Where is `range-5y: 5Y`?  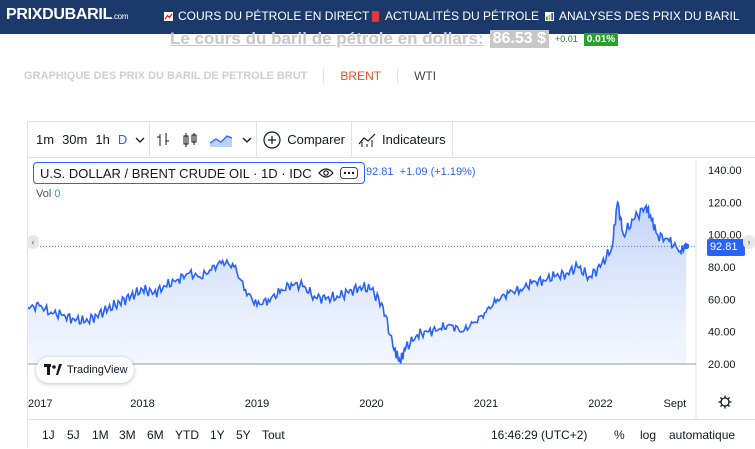
range-5y: 5Y is located at coordinates (243, 435).